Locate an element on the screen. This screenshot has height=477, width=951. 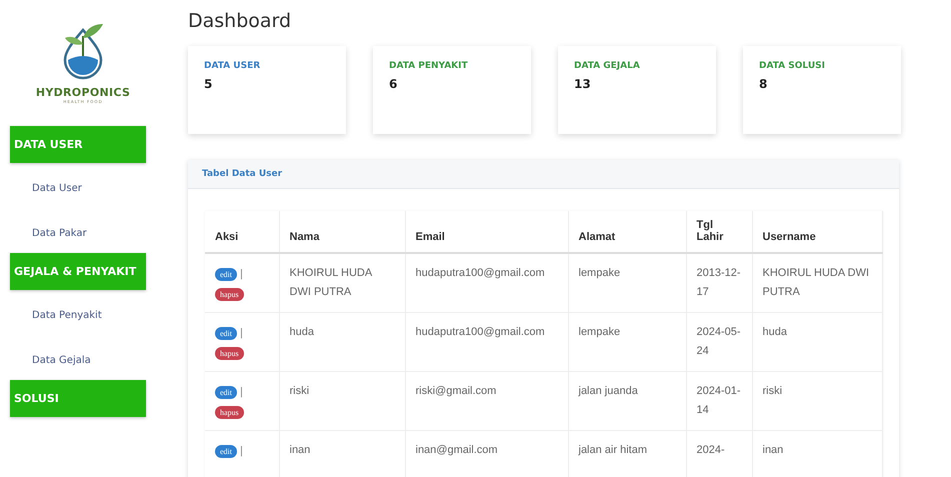
sidebar-item: Data Gejala is located at coordinates (90, 357).